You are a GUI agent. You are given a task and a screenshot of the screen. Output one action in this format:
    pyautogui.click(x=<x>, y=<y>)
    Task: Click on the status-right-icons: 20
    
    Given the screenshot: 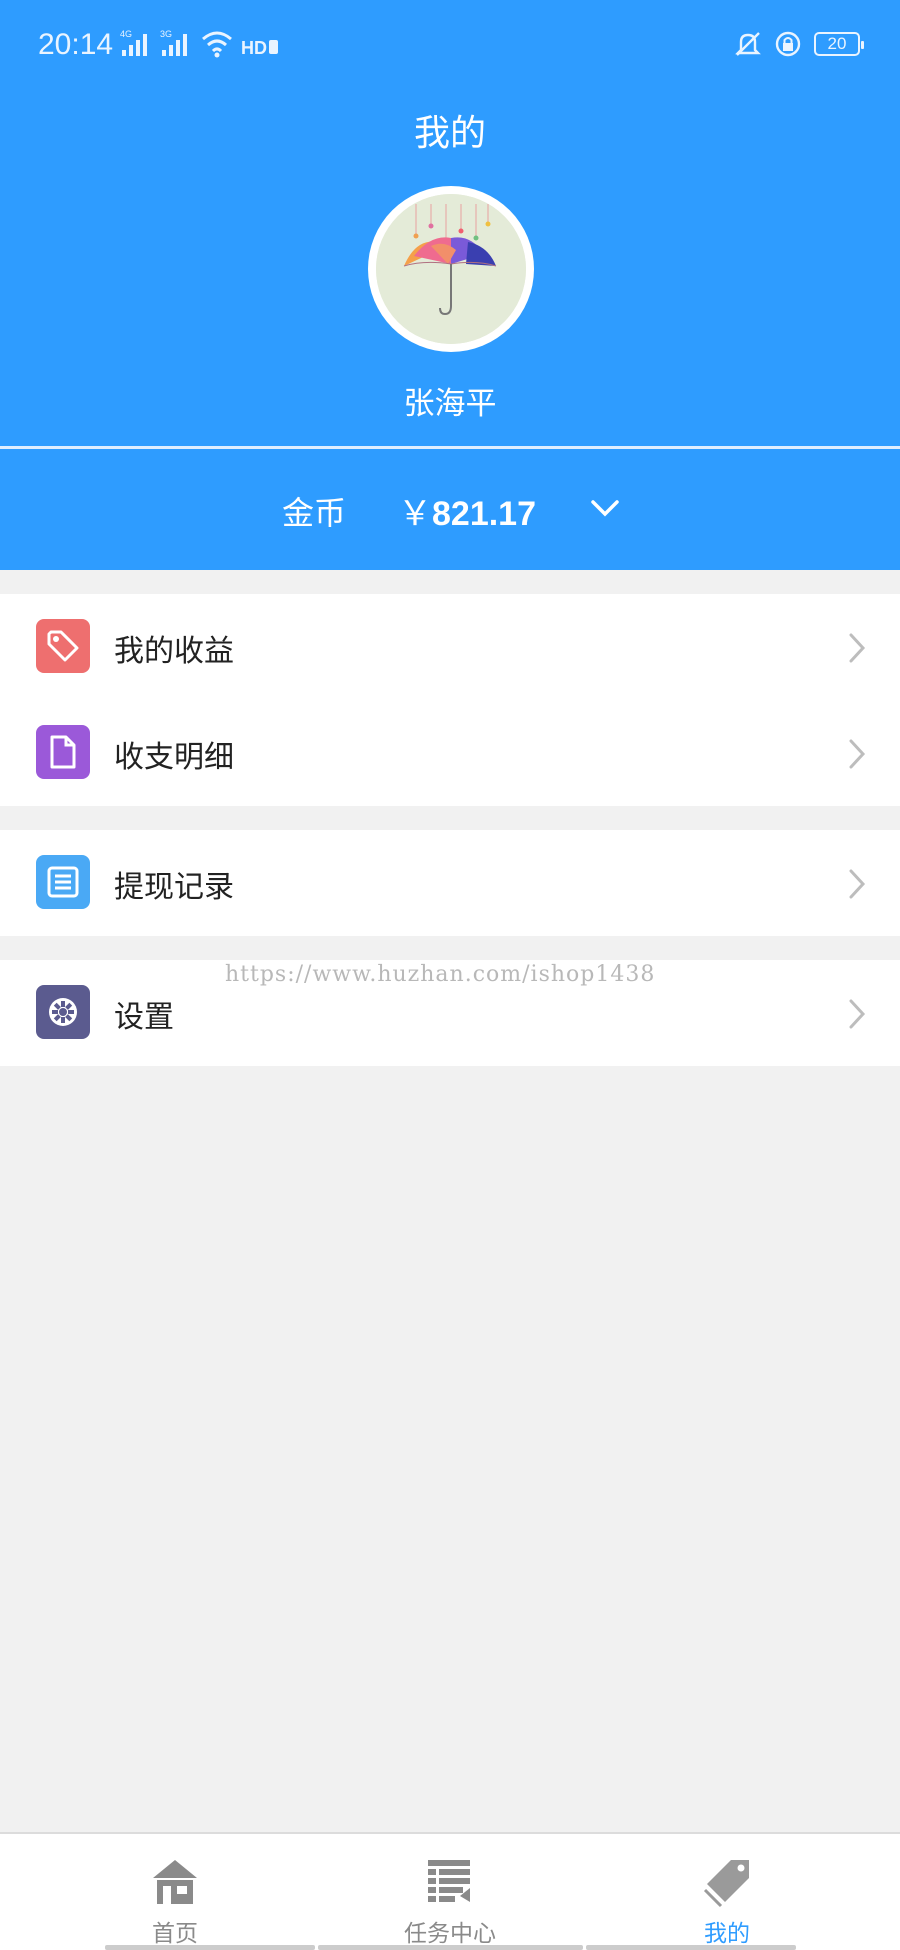 What is the action you would take?
    pyautogui.click(x=799, y=44)
    